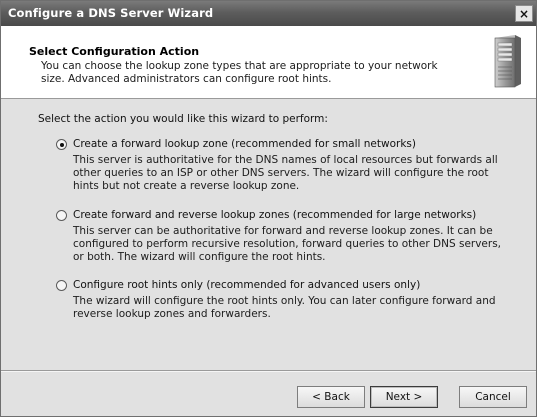 The image size is (537, 417). Describe the element at coordinates (404, 397) in the screenshot. I see `next-button: Next >` at that location.